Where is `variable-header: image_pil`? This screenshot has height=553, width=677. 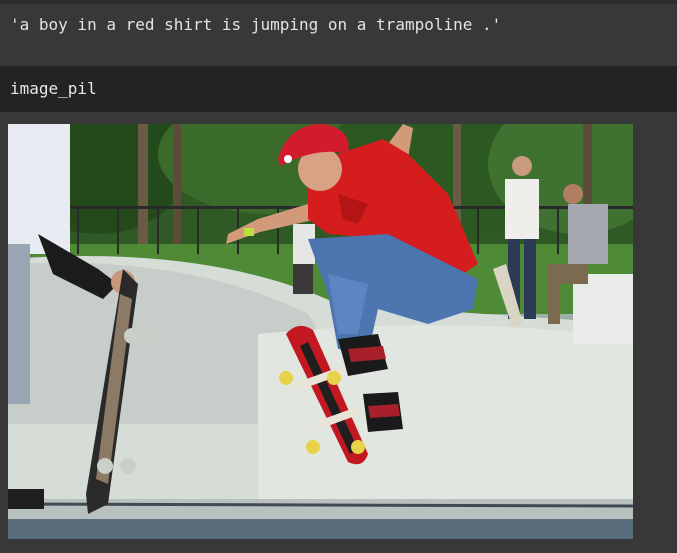 variable-header: image_pil is located at coordinates (338, 89).